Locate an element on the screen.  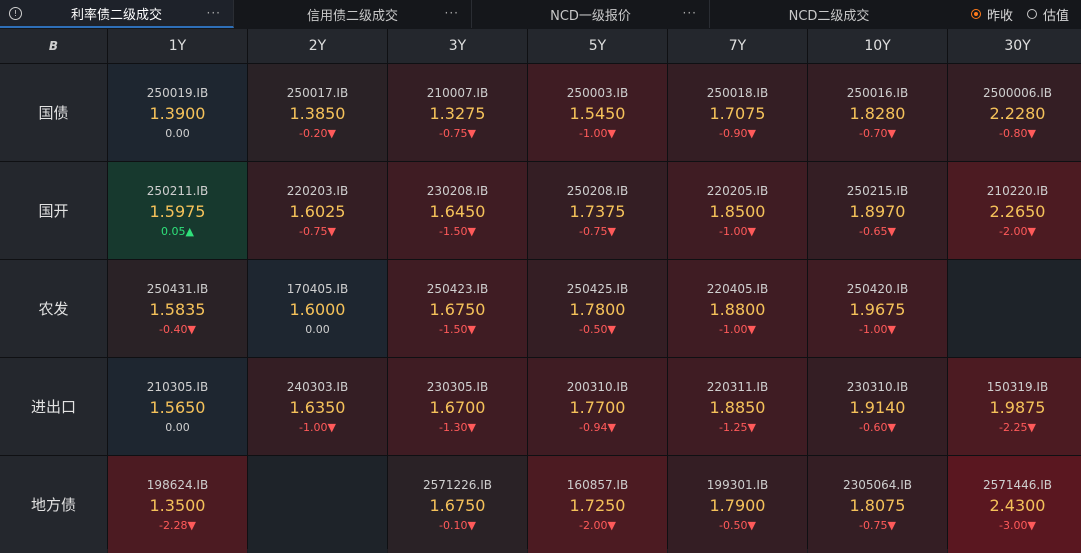
bond-cell: 198624.IB 1.3500 -2.28▼ is located at coordinates (177, 504).